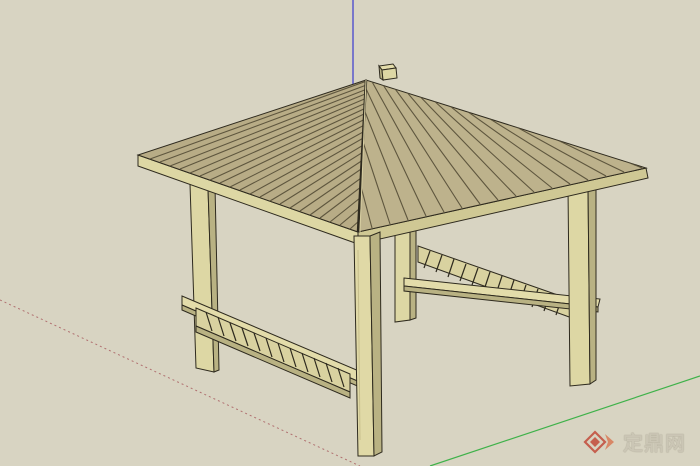  I want to click on roof-finial, so click(388, 72).